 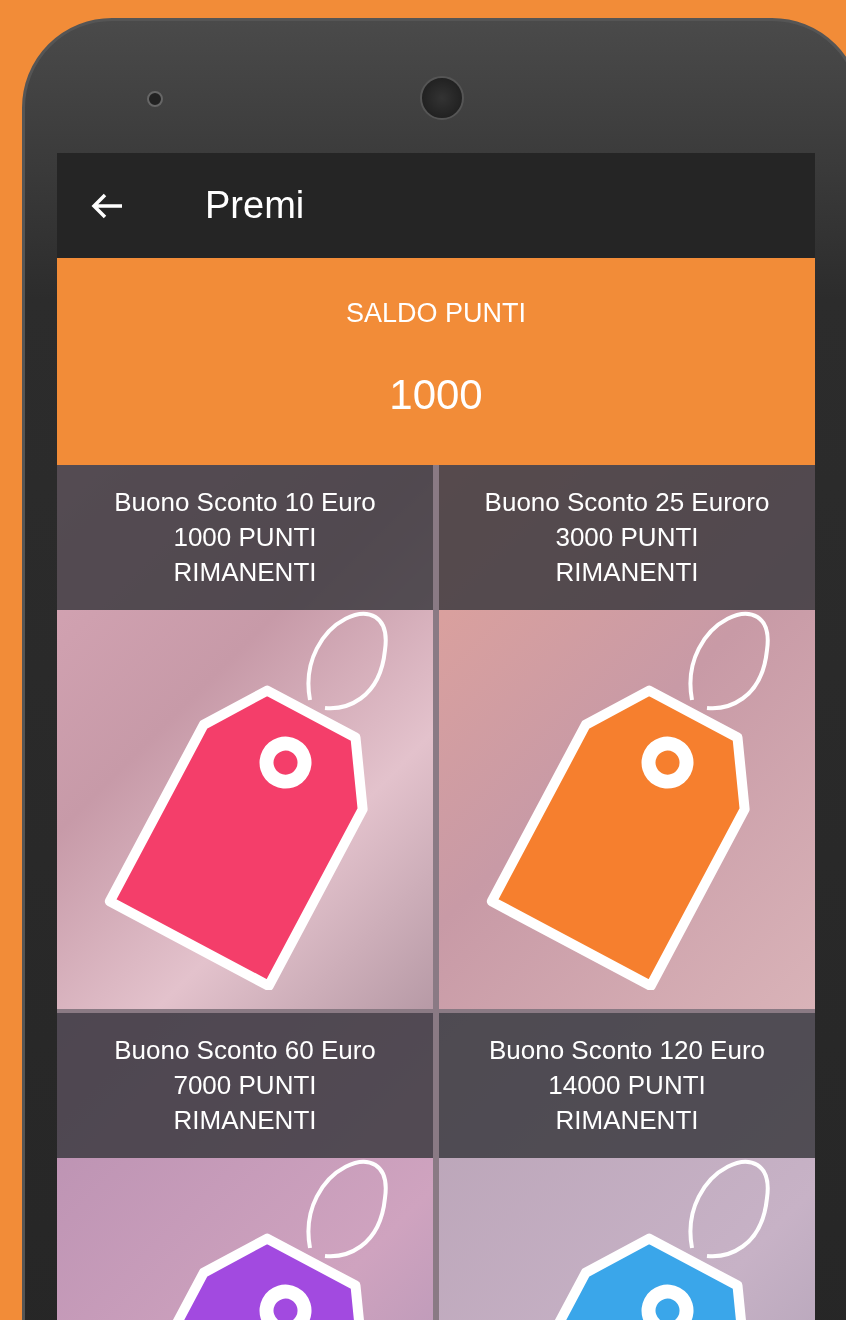 What do you see at coordinates (245, 502) in the screenshot?
I see `reward-title: Buono Sconto 10 Euro` at bounding box center [245, 502].